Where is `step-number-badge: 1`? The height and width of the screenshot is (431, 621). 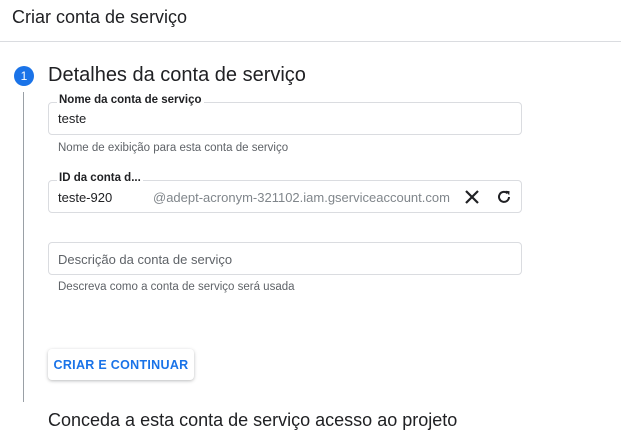
step-number-badge: 1 is located at coordinates (24, 76).